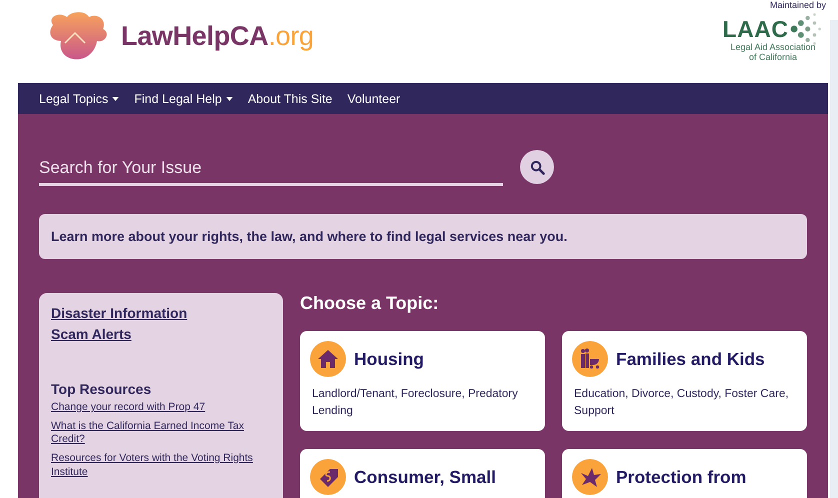 The image size is (838, 498). I want to click on topic-description: Landlord/Tenant, Foreclosure, Predatory Lending, so click(415, 403).